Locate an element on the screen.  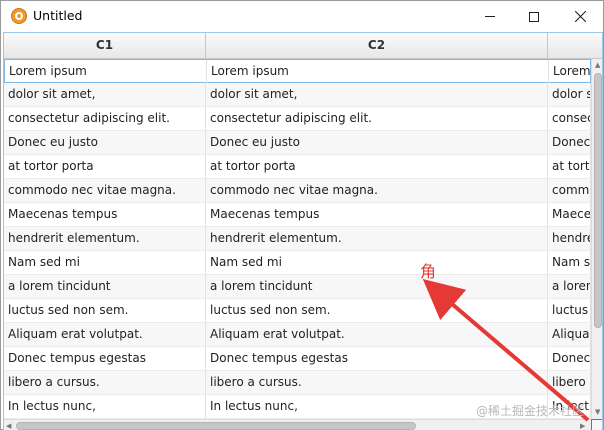
close-icon is located at coordinates (580, 16).